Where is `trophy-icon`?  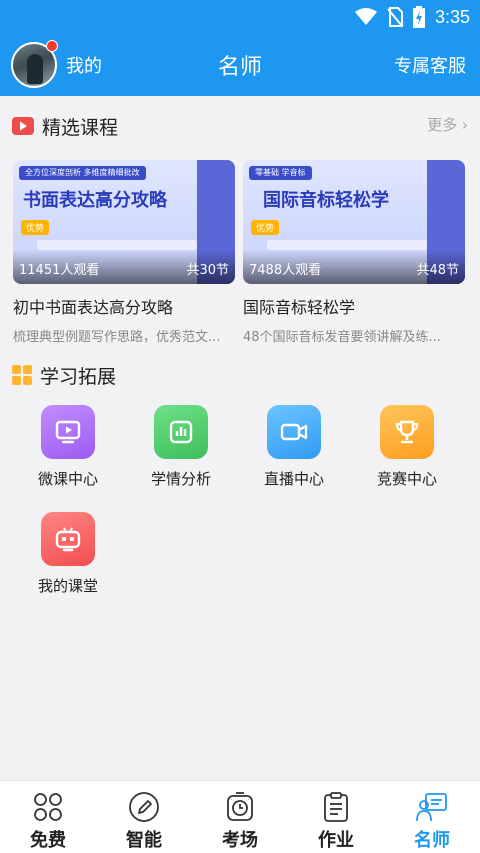 trophy-icon is located at coordinates (407, 432).